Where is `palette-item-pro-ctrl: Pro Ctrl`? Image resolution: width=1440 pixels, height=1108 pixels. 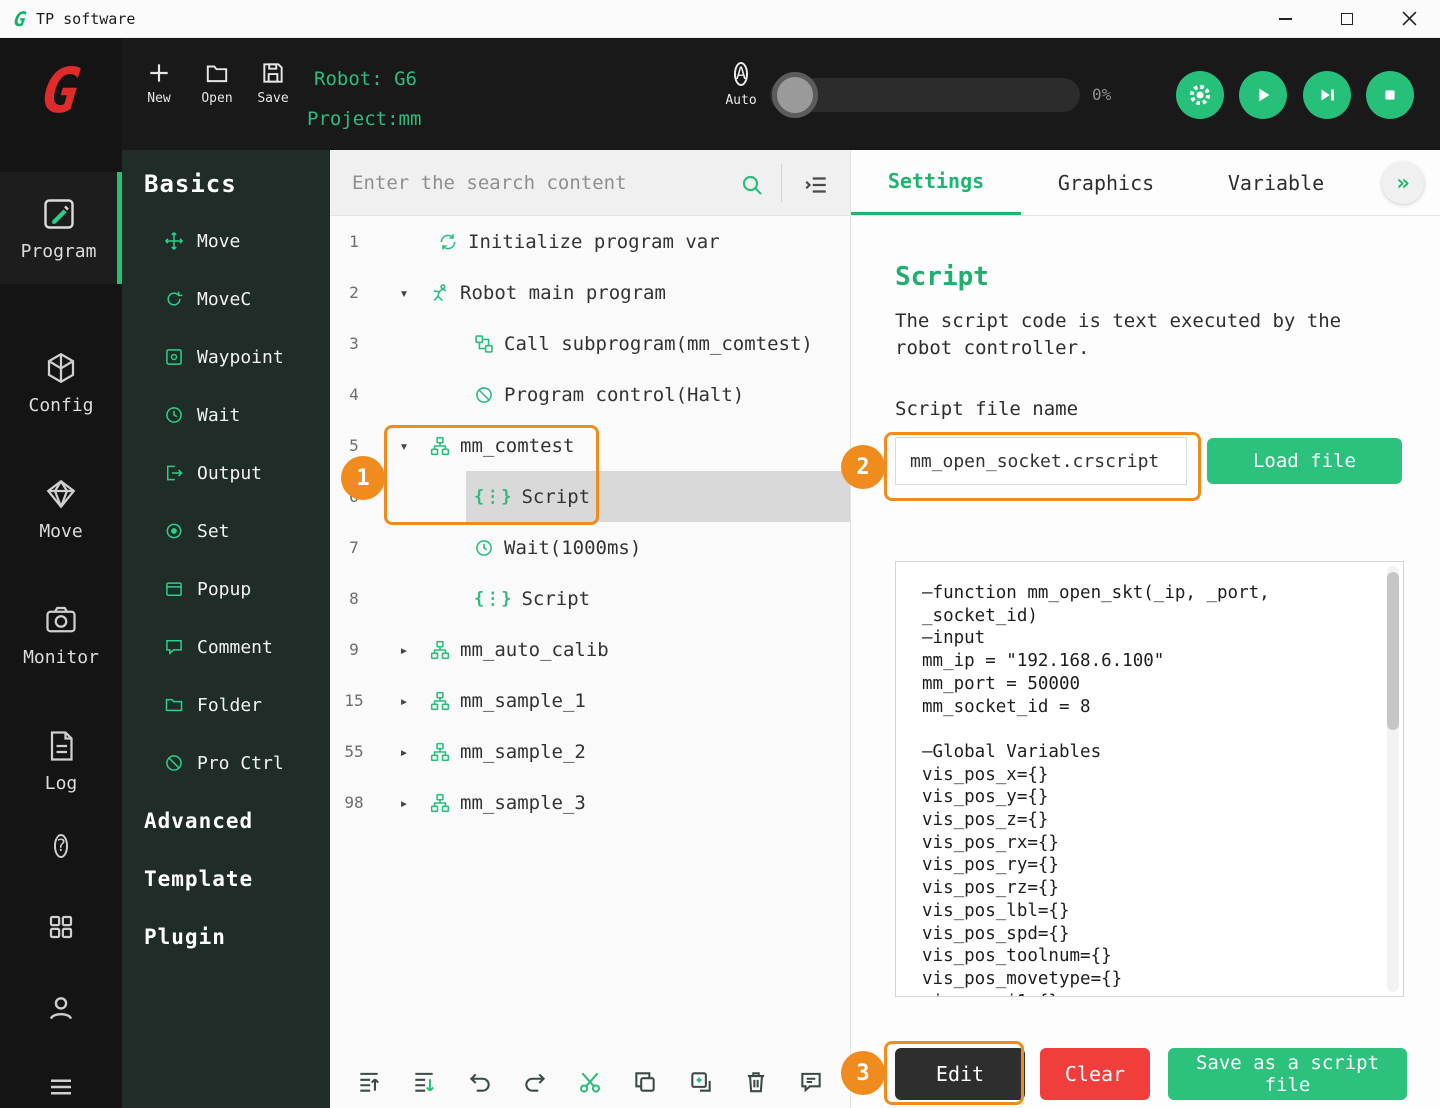
palette-item-pro-ctrl: Pro Ctrl is located at coordinates (226, 763).